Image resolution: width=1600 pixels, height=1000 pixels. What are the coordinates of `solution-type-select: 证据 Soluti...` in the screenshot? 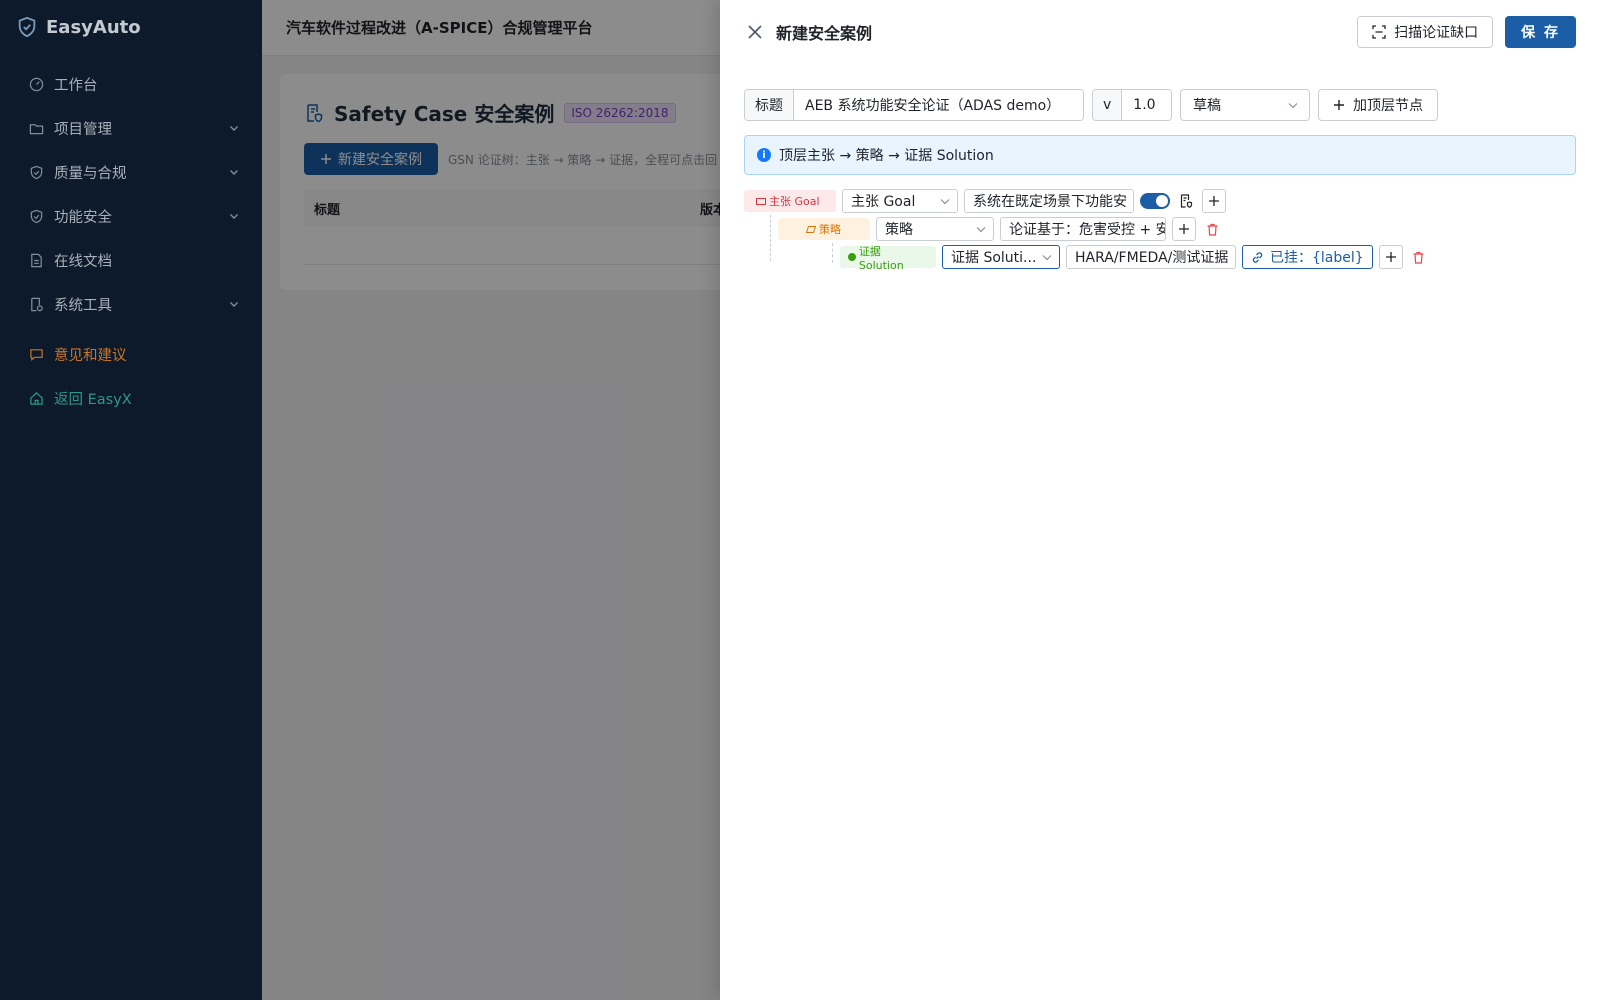 It's located at (1001, 257).